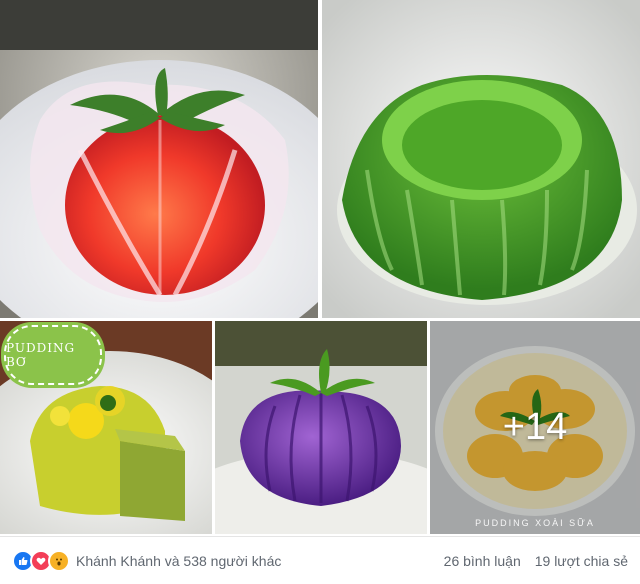 This screenshot has width=640, height=584. I want to click on photo-mango-pudding: +14 PUDDING XOÀI SỮA, so click(535, 427).